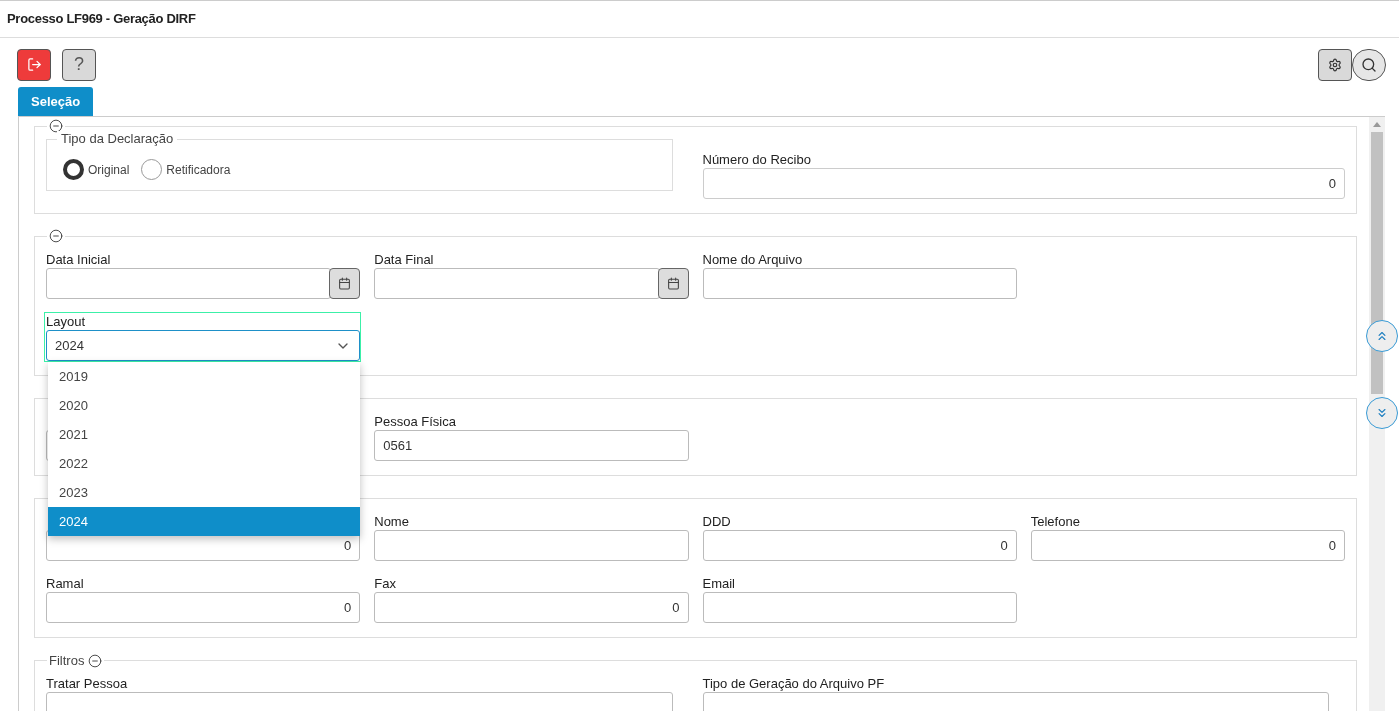 The height and width of the screenshot is (723, 1399). I want to click on field-label: Layout, so click(66, 321).